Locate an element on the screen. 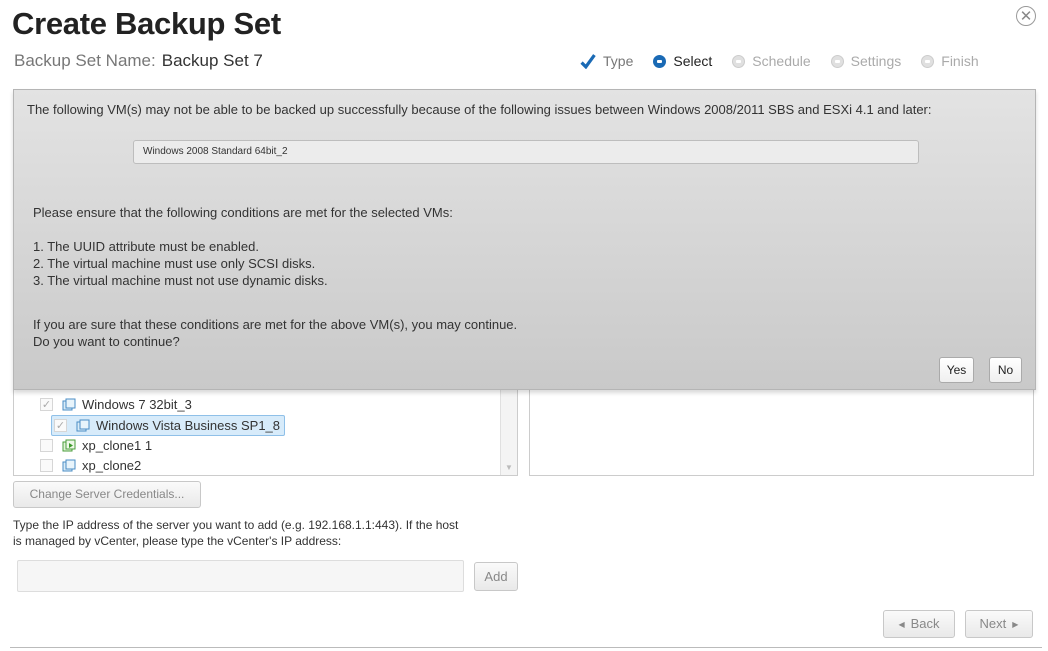  page-title: Create Backup Set is located at coordinates (146, 23).